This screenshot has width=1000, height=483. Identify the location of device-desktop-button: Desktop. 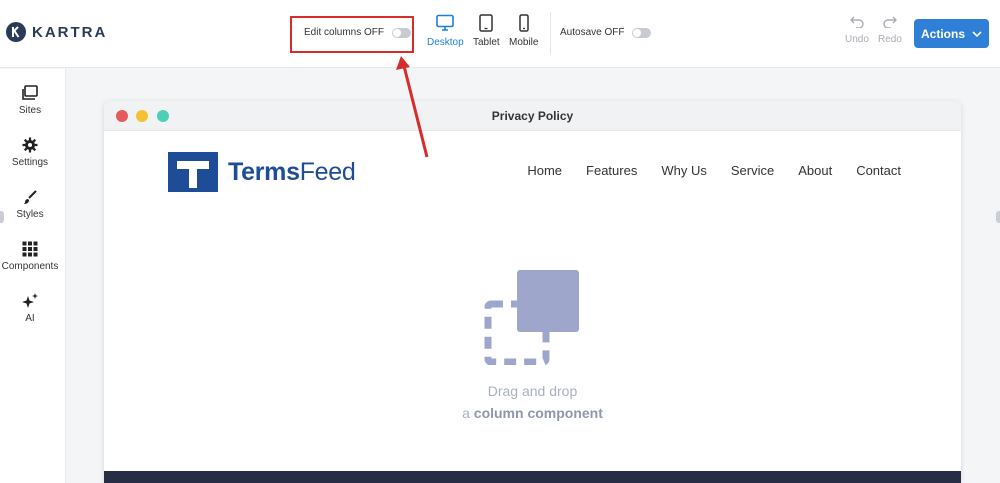
(445, 31).